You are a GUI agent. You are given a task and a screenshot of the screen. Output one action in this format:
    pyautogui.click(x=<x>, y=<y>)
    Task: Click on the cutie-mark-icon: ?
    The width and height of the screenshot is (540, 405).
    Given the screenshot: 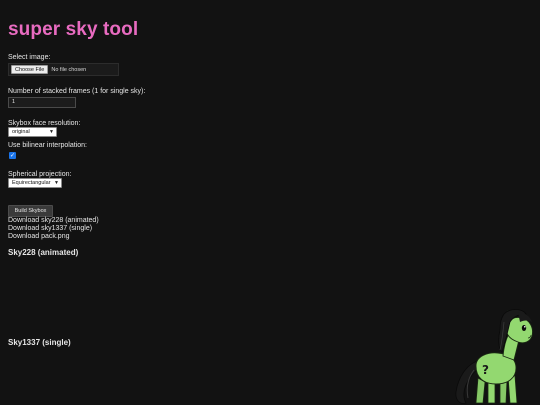 What is the action you would take?
    pyautogui.click(x=485, y=370)
    